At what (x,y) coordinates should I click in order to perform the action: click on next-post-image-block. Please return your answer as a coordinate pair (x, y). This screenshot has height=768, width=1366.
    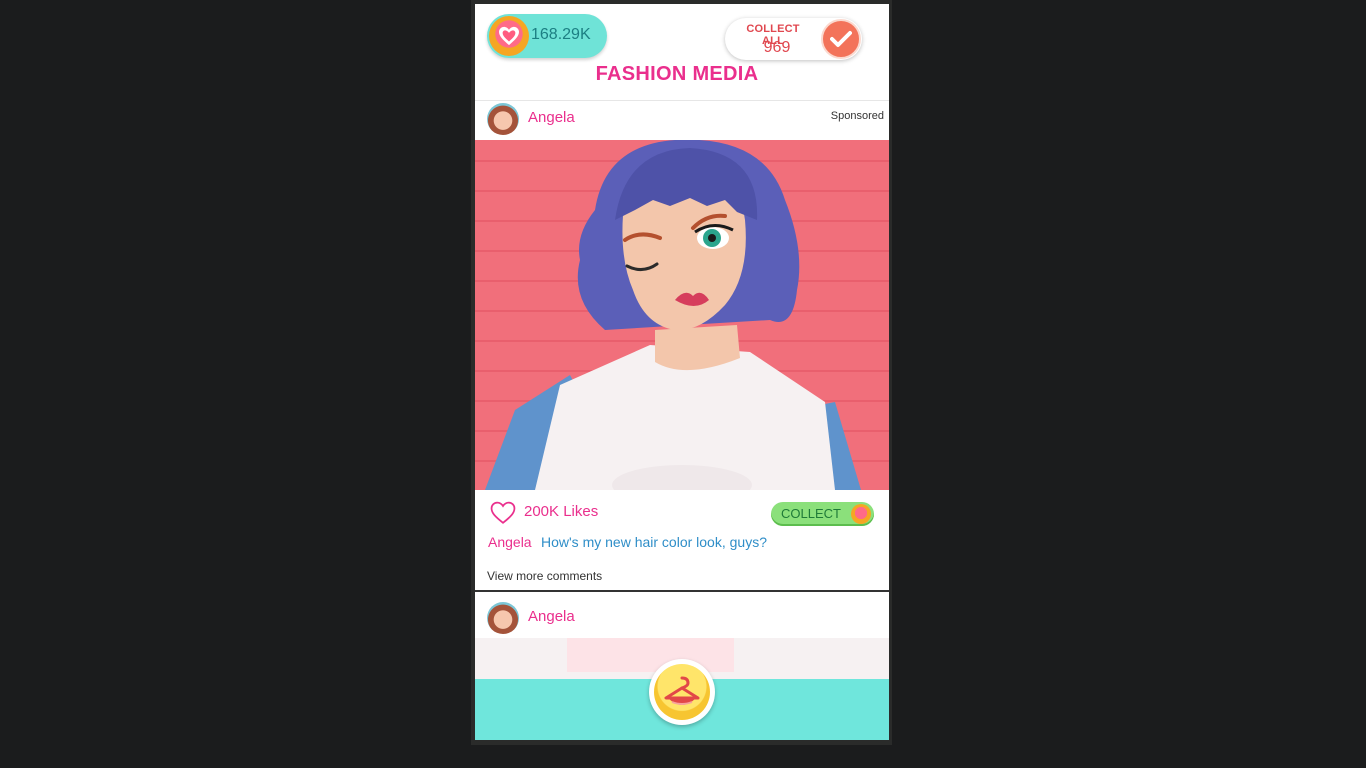
    Looking at the image, I should click on (650, 655).